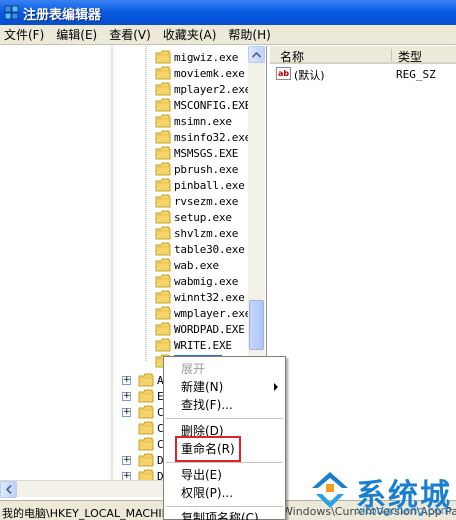 This screenshot has height=520, width=456. What do you see at coordinates (224, 514) in the screenshot?
I see `menu-item-copy-key-name: 复制项名称(C)` at bounding box center [224, 514].